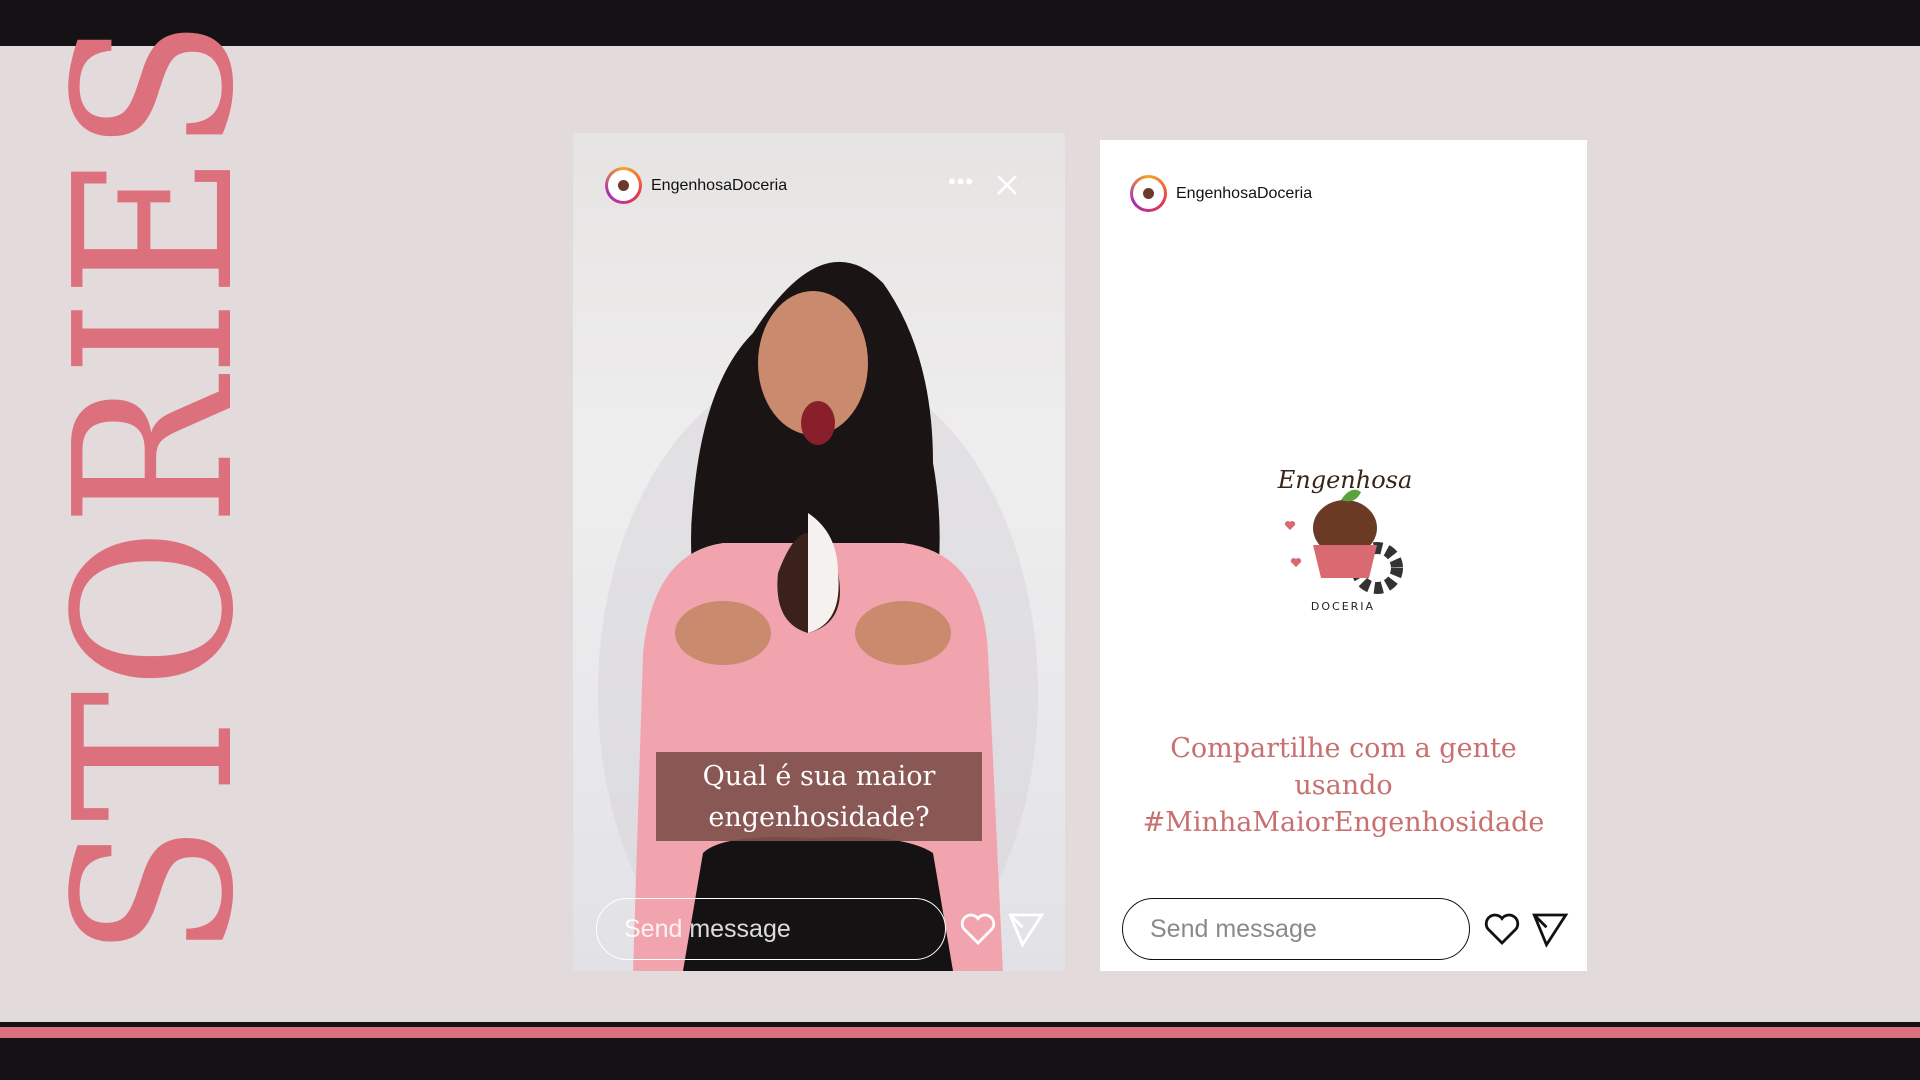 The image size is (1920, 1080). I want to click on logo-text-bottom: DOCERIA, so click(1343, 606).